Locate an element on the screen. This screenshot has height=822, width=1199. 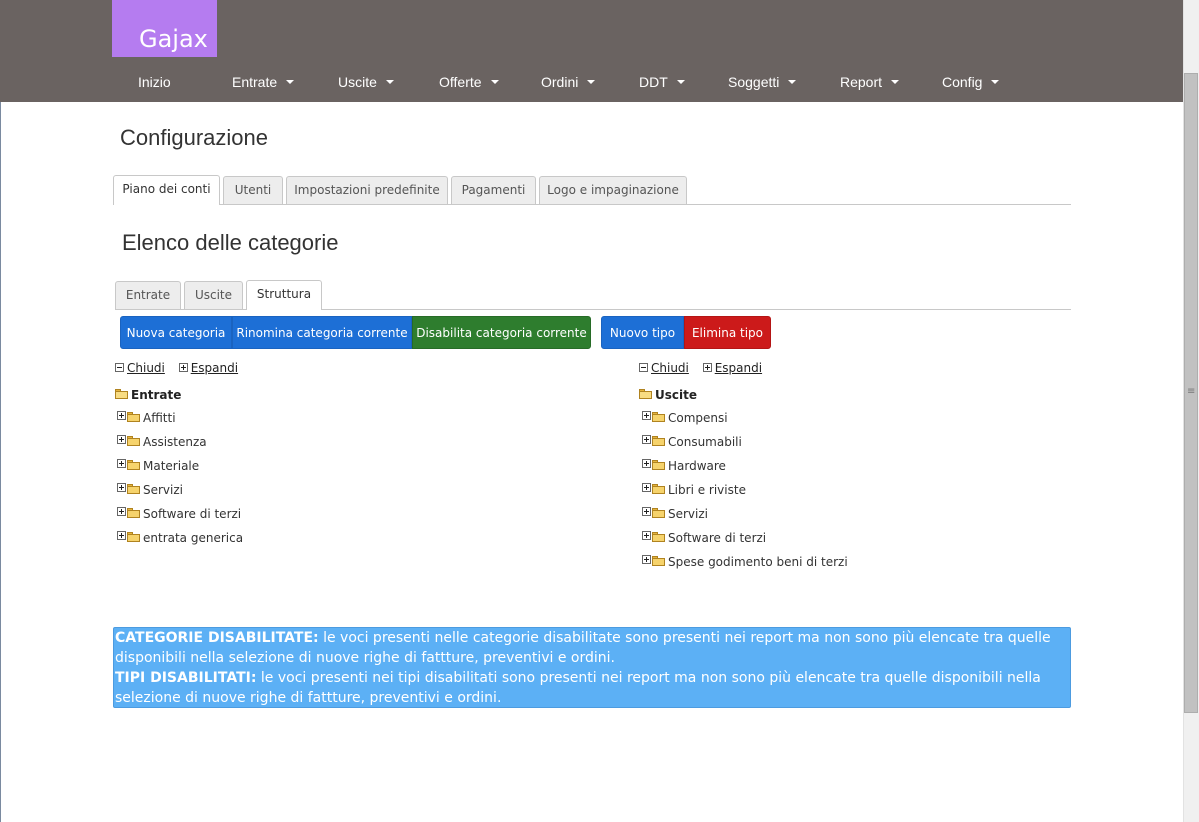
tree-root-label: Entrate is located at coordinates (156, 395).